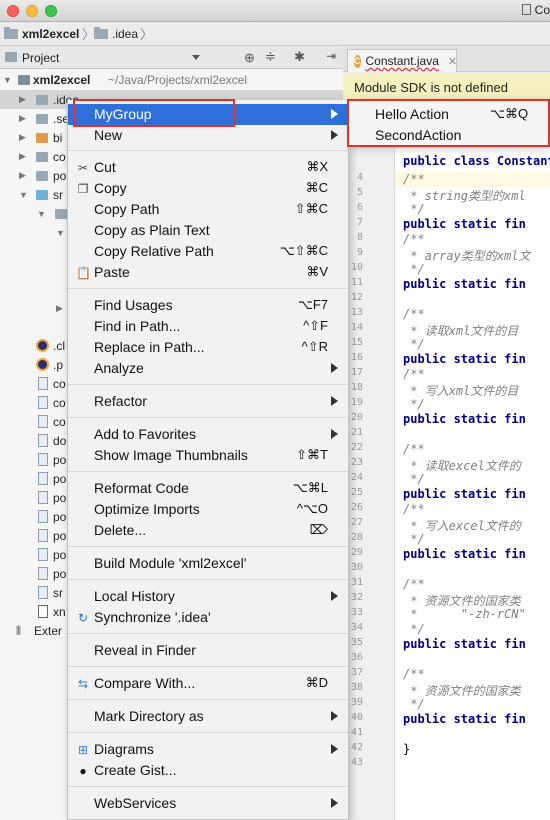  I want to click on window-titlebar: Co, so click(275, 11).